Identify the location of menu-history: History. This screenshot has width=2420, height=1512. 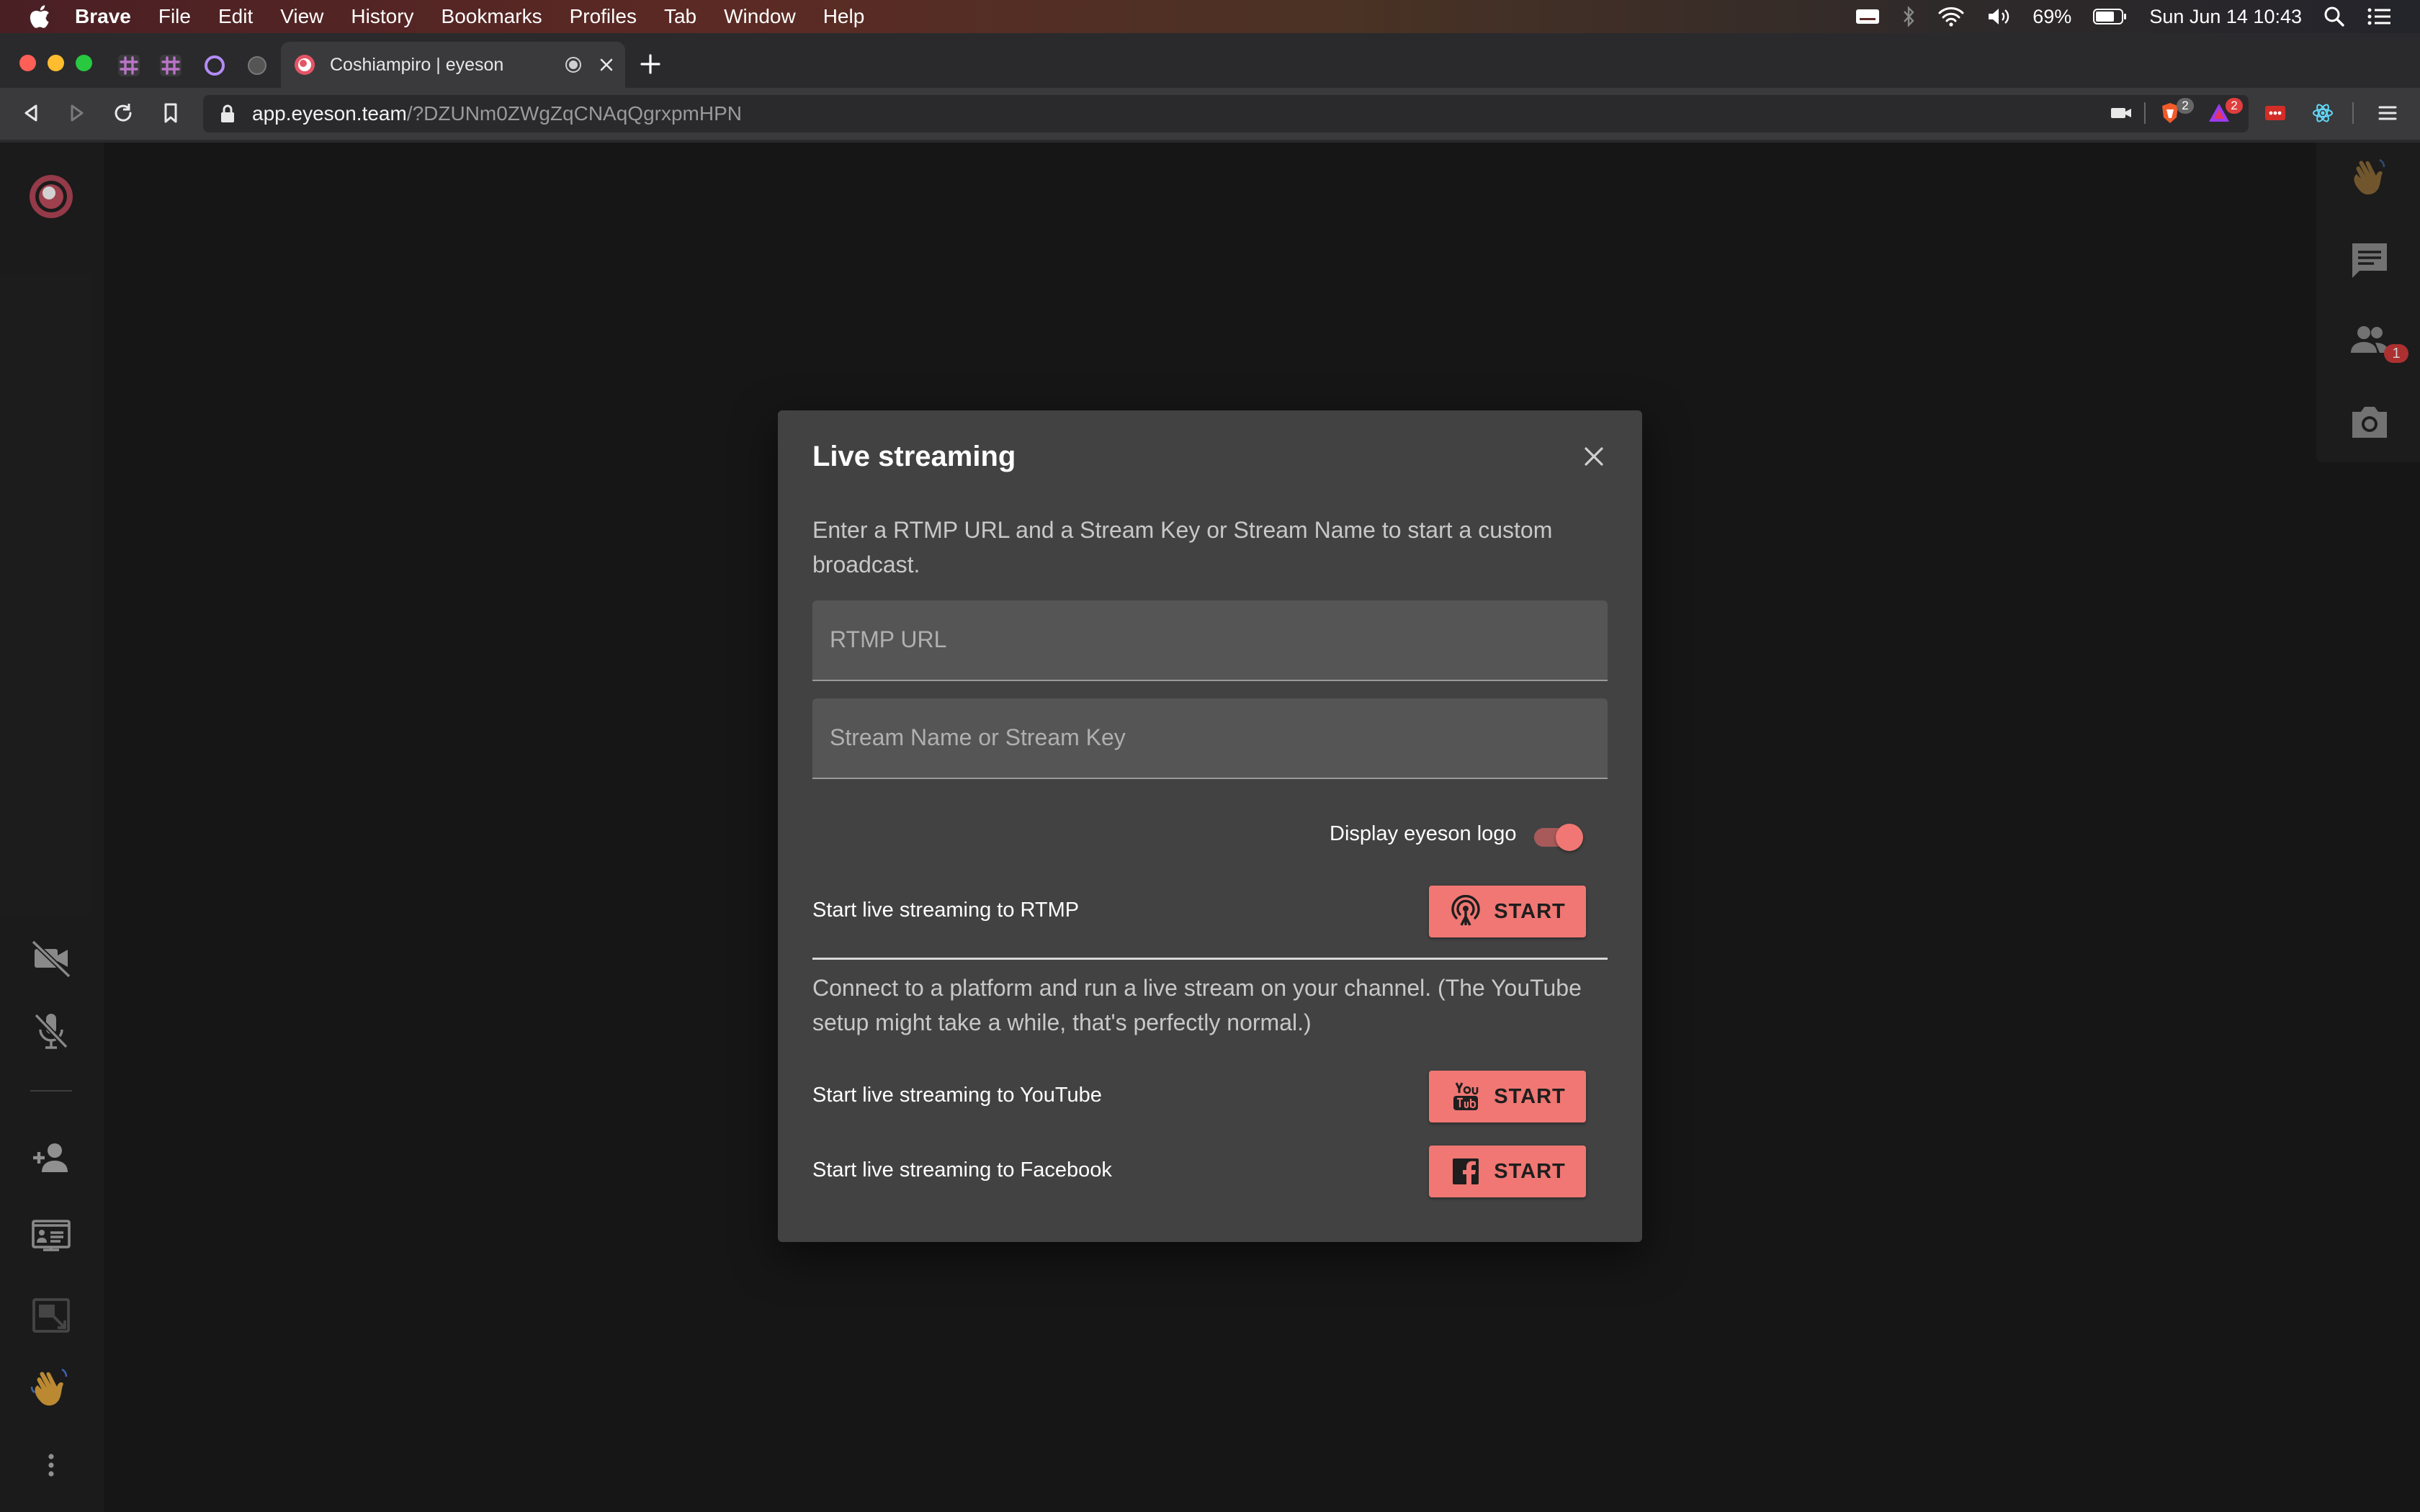
(382, 16).